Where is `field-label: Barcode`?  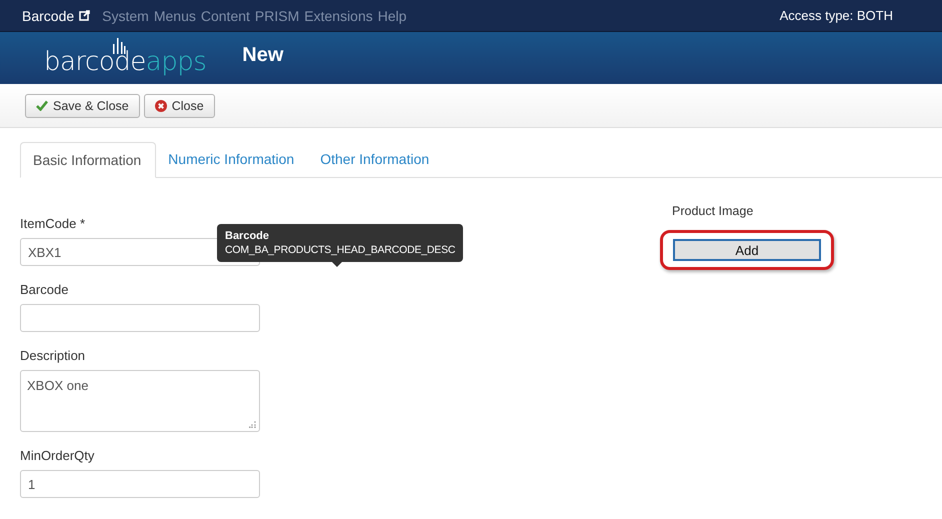 field-label: Barcode is located at coordinates (45, 289).